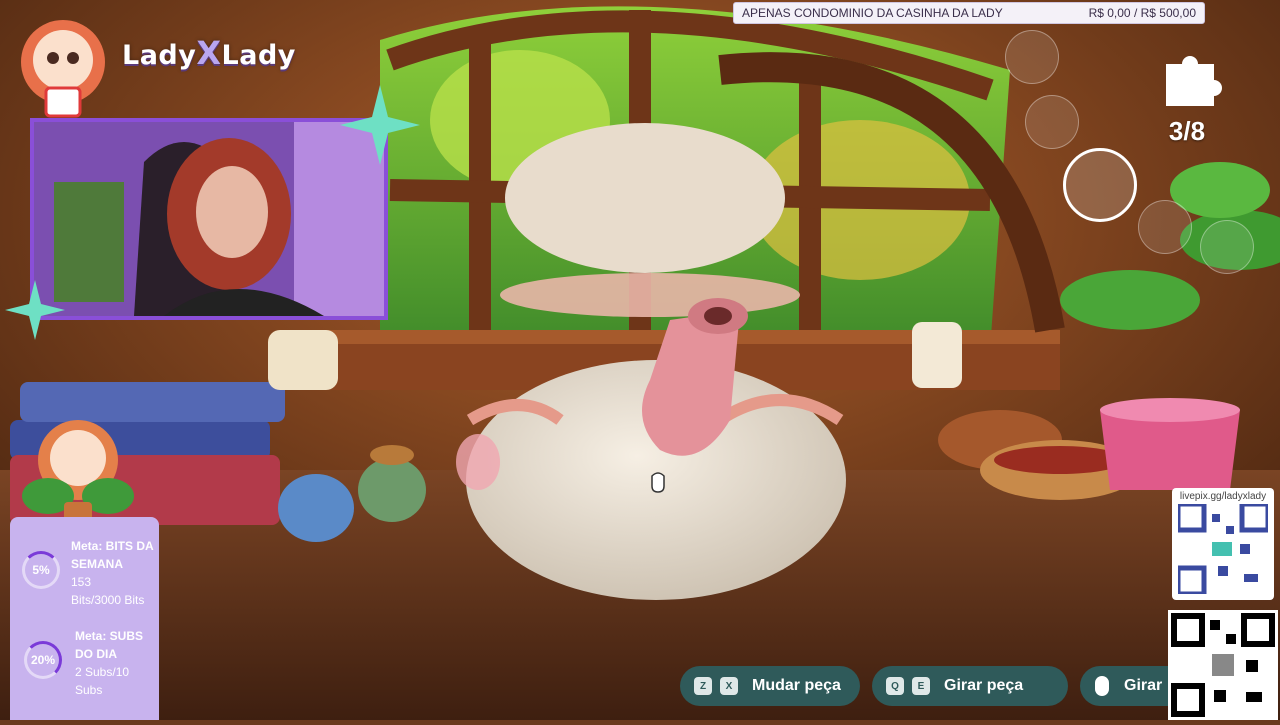 The width and height of the screenshot is (1280, 725). Describe the element at coordinates (658, 482) in the screenshot. I see `hand-cursor-icon` at that location.